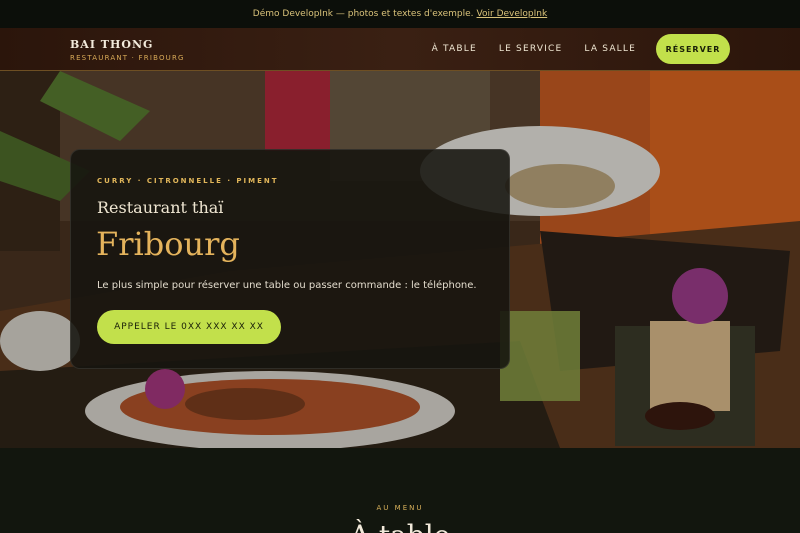  I want to click on brand-logo: BAI THONG RESTAURANT · FRIBOURG, so click(127, 50).